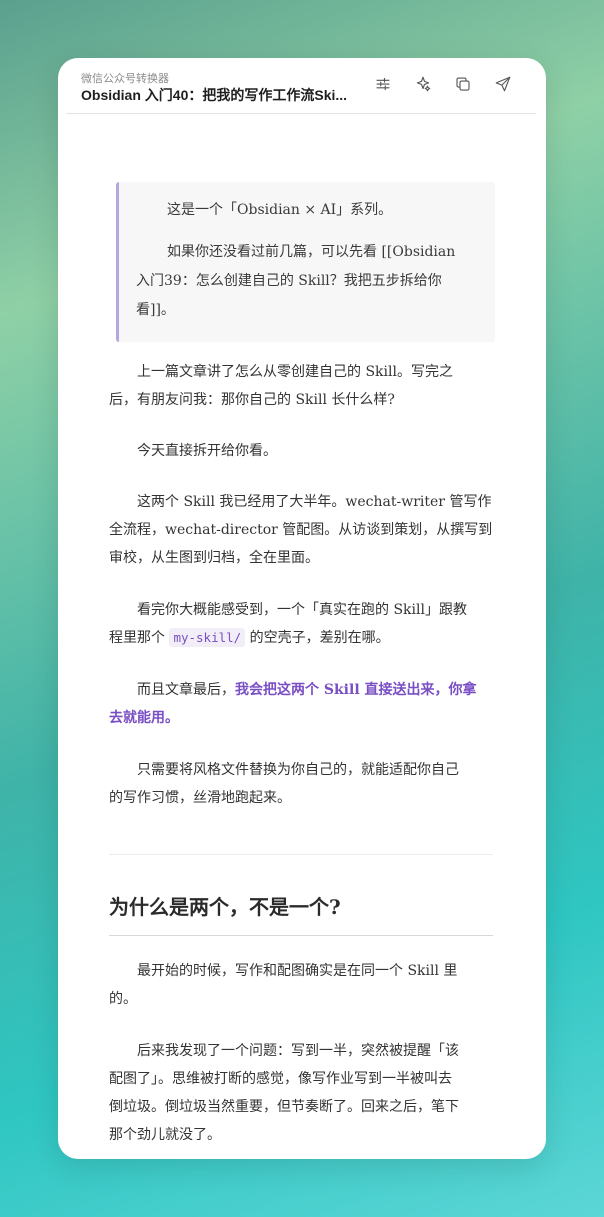 This screenshot has height=1217, width=604. What do you see at coordinates (301, 935) in the screenshot?
I see `heading-underline` at bounding box center [301, 935].